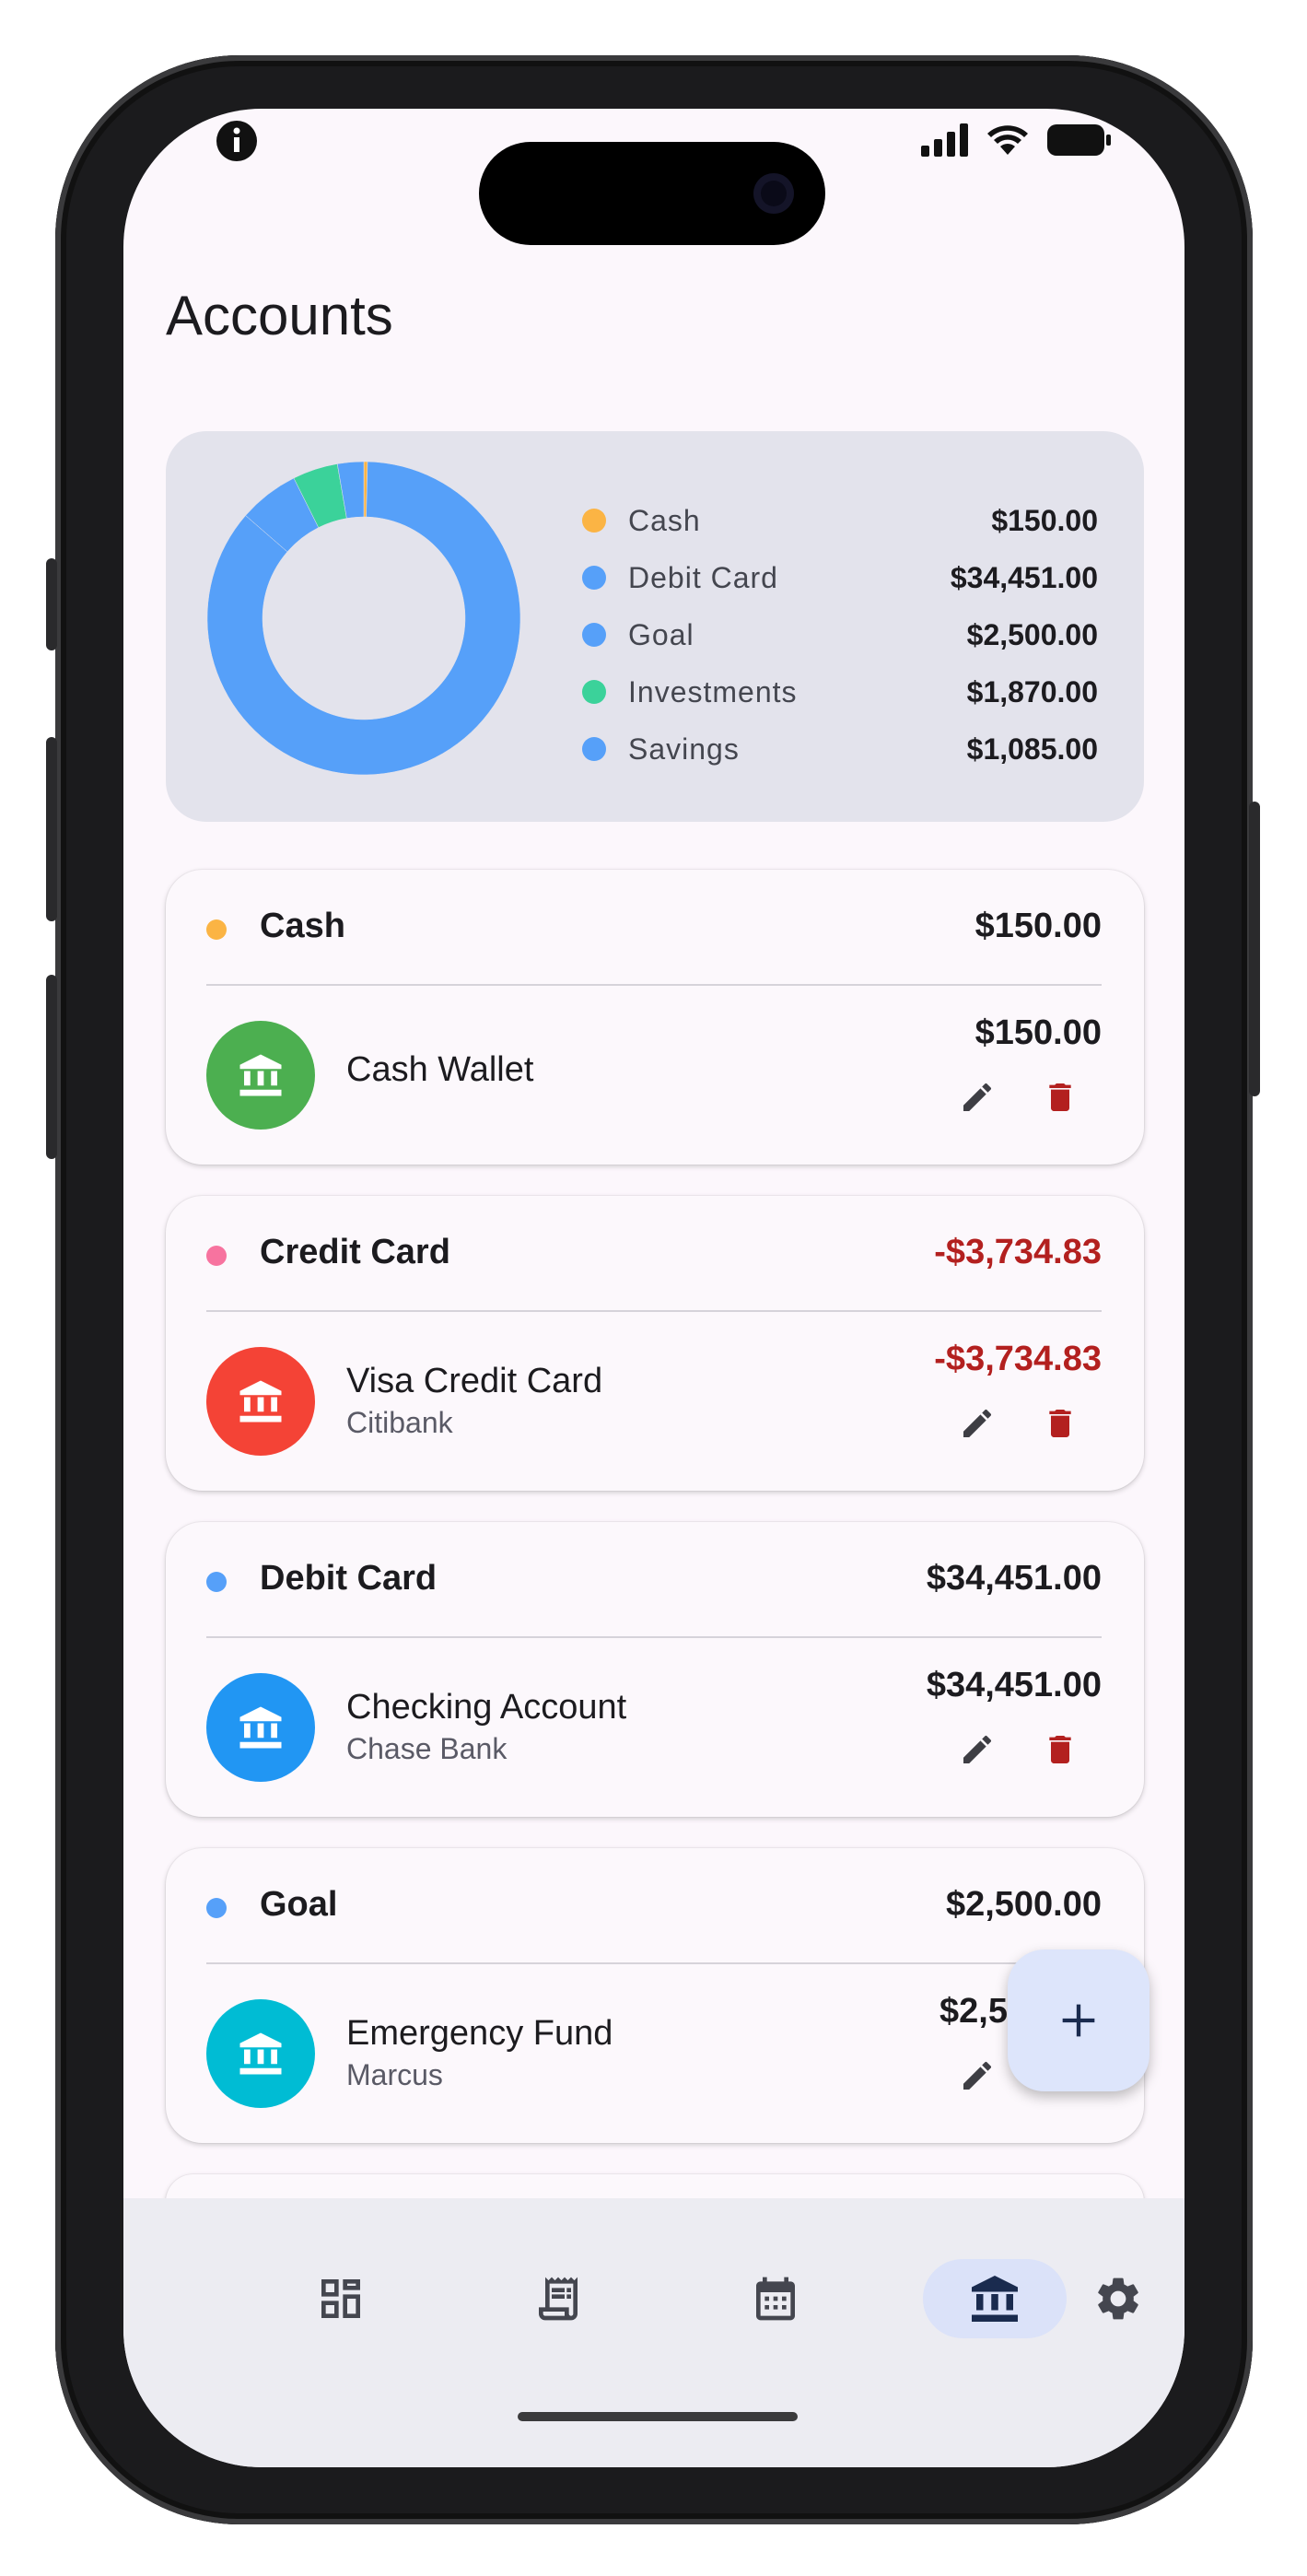 The height and width of the screenshot is (2576, 1307). I want to click on category-name: Goal, so click(299, 1905).